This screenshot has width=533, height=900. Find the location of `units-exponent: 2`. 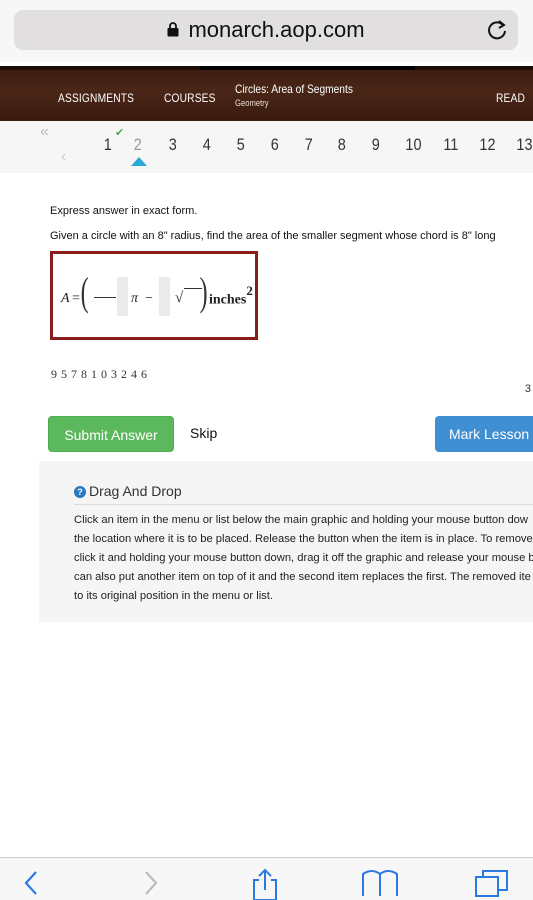

units-exponent: 2 is located at coordinates (249, 290).